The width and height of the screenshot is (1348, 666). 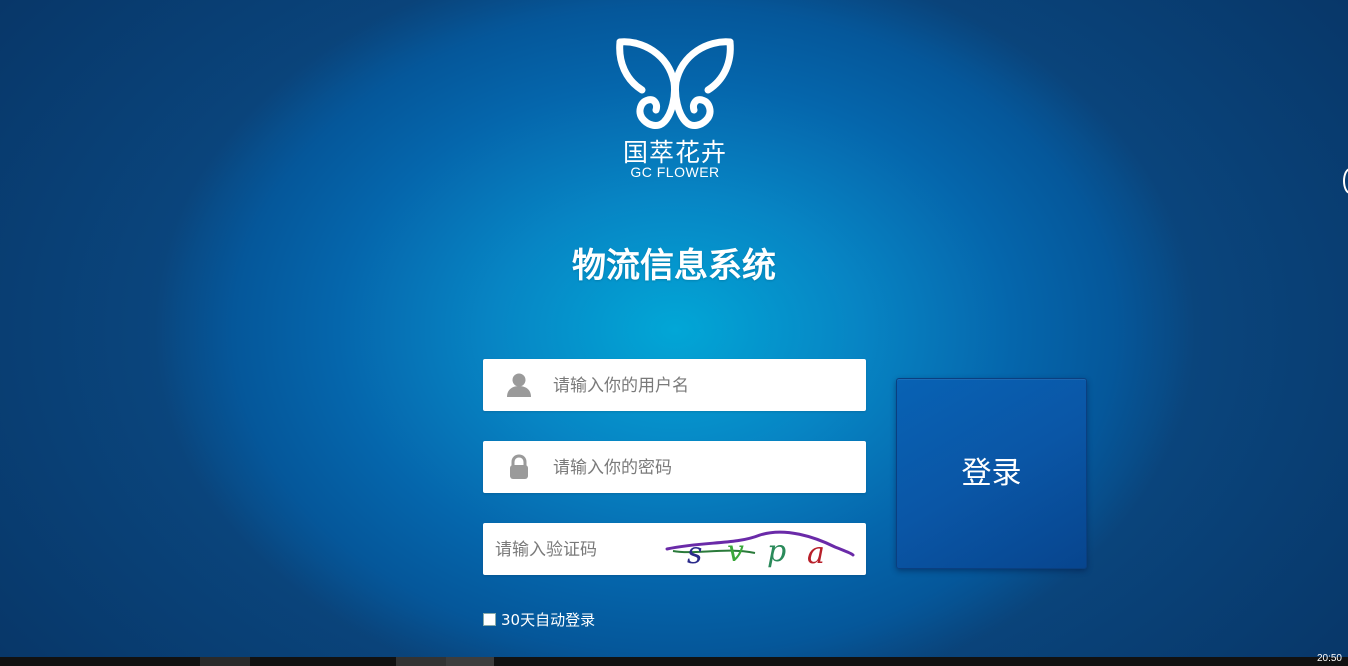 What do you see at coordinates (1345, 181) in the screenshot?
I see `edge-indicator` at bounding box center [1345, 181].